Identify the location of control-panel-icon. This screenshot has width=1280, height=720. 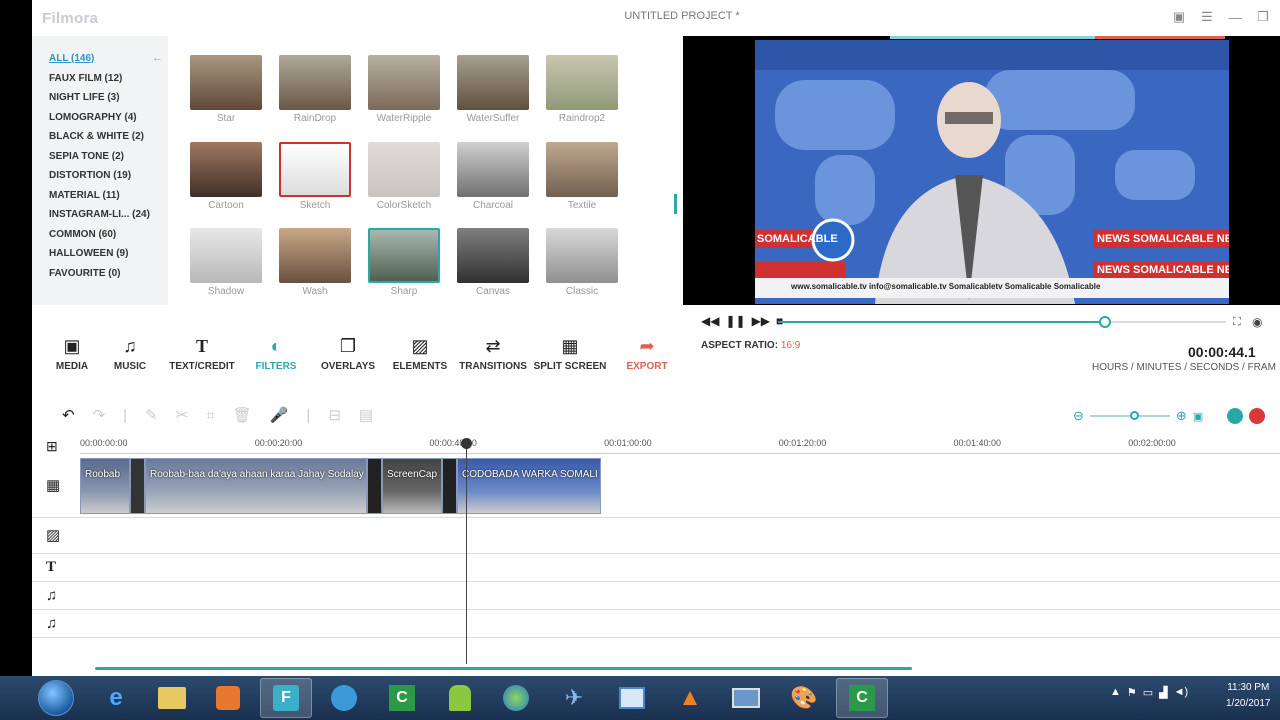
(632, 698).